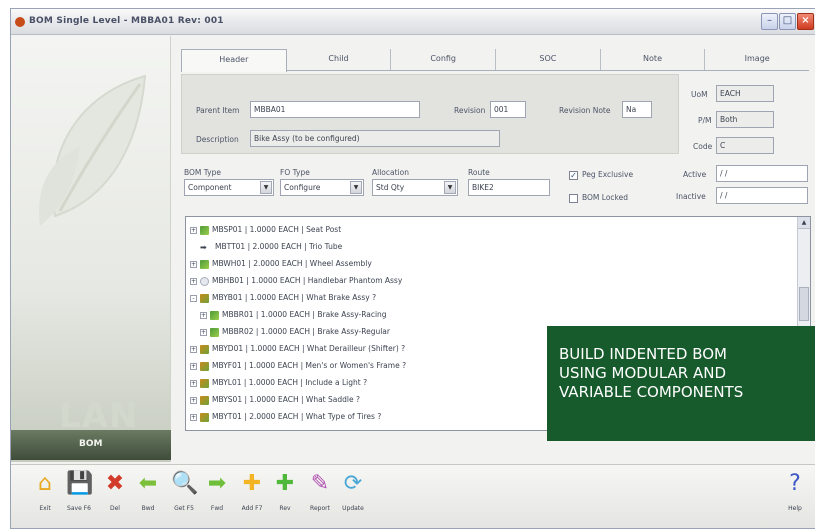 The height and width of the screenshot is (531, 815). Describe the element at coordinates (745, 93) in the screenshot. I see `uom-field: EACH` at that location.